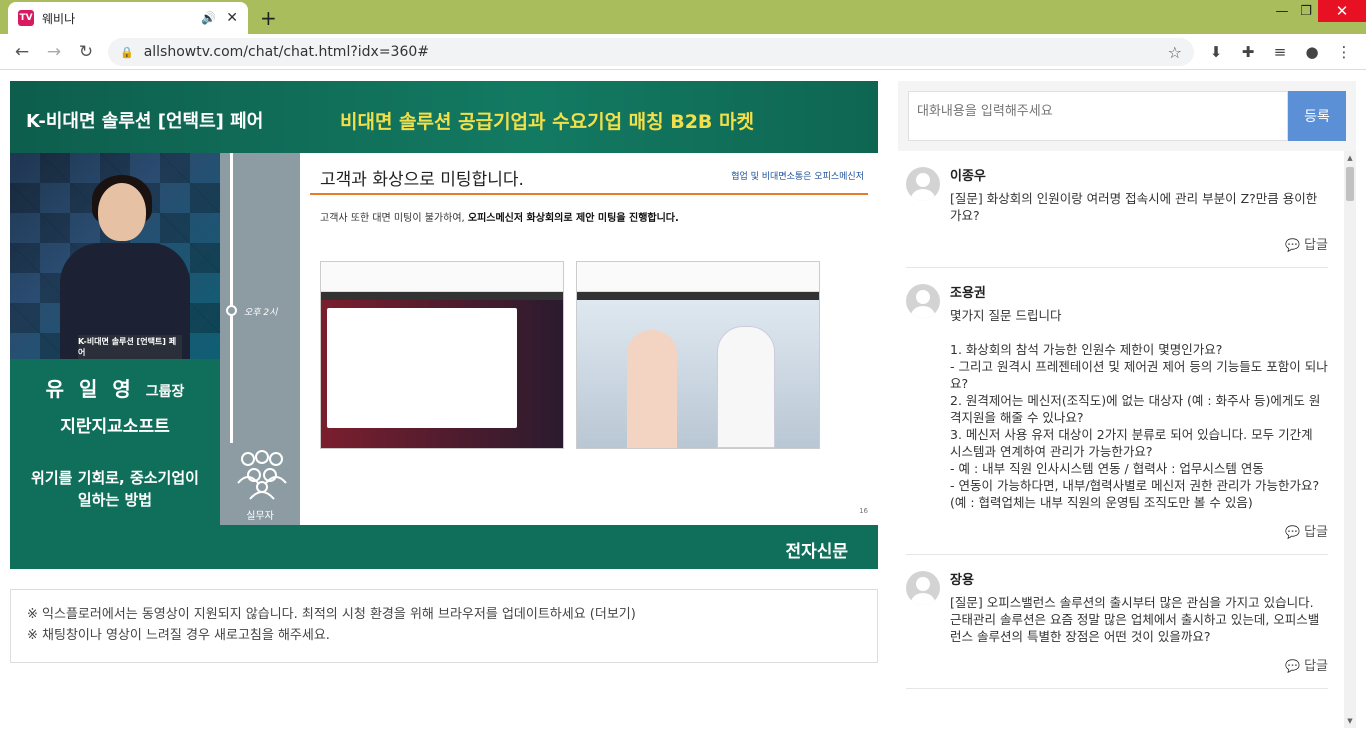 The width and height of the screenshot is (1366, 738). I want to click on people-group-icon, so click(262, 475).